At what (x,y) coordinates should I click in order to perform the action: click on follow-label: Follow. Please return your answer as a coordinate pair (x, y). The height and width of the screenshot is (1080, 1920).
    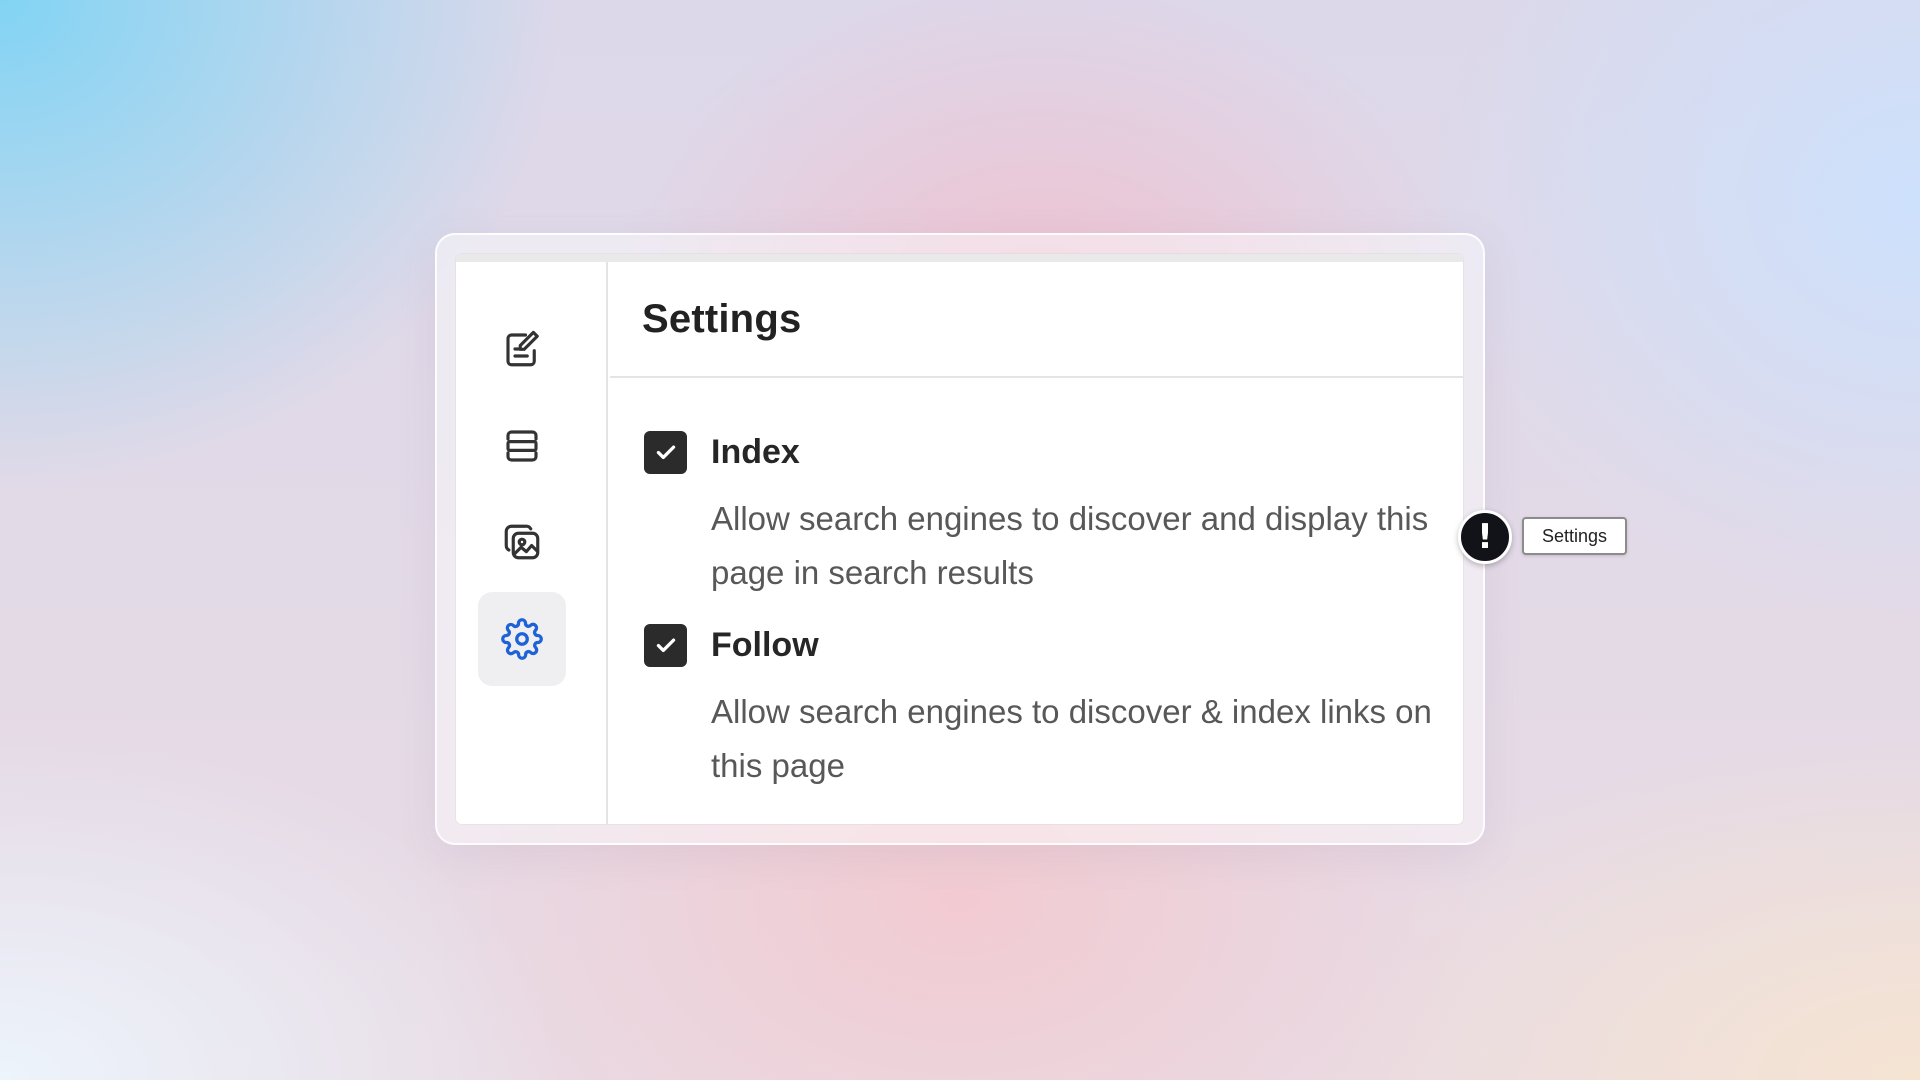
    Looking at the image, I should click on (765, 644).